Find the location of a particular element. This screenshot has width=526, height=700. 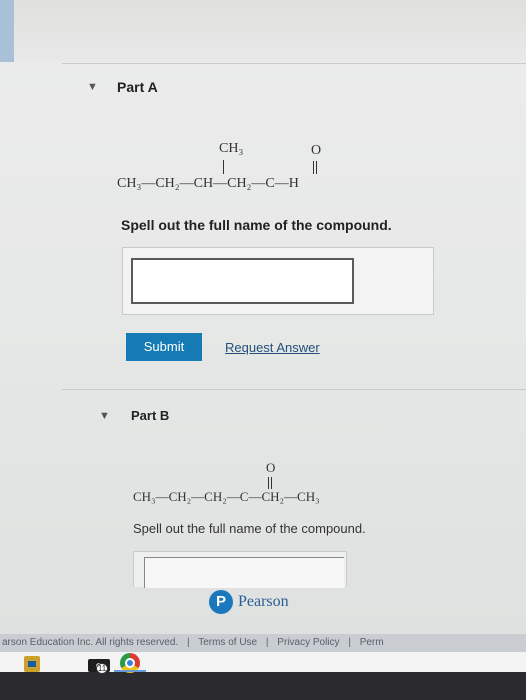

submit-button: Submit is located at coordinates (164, 347).